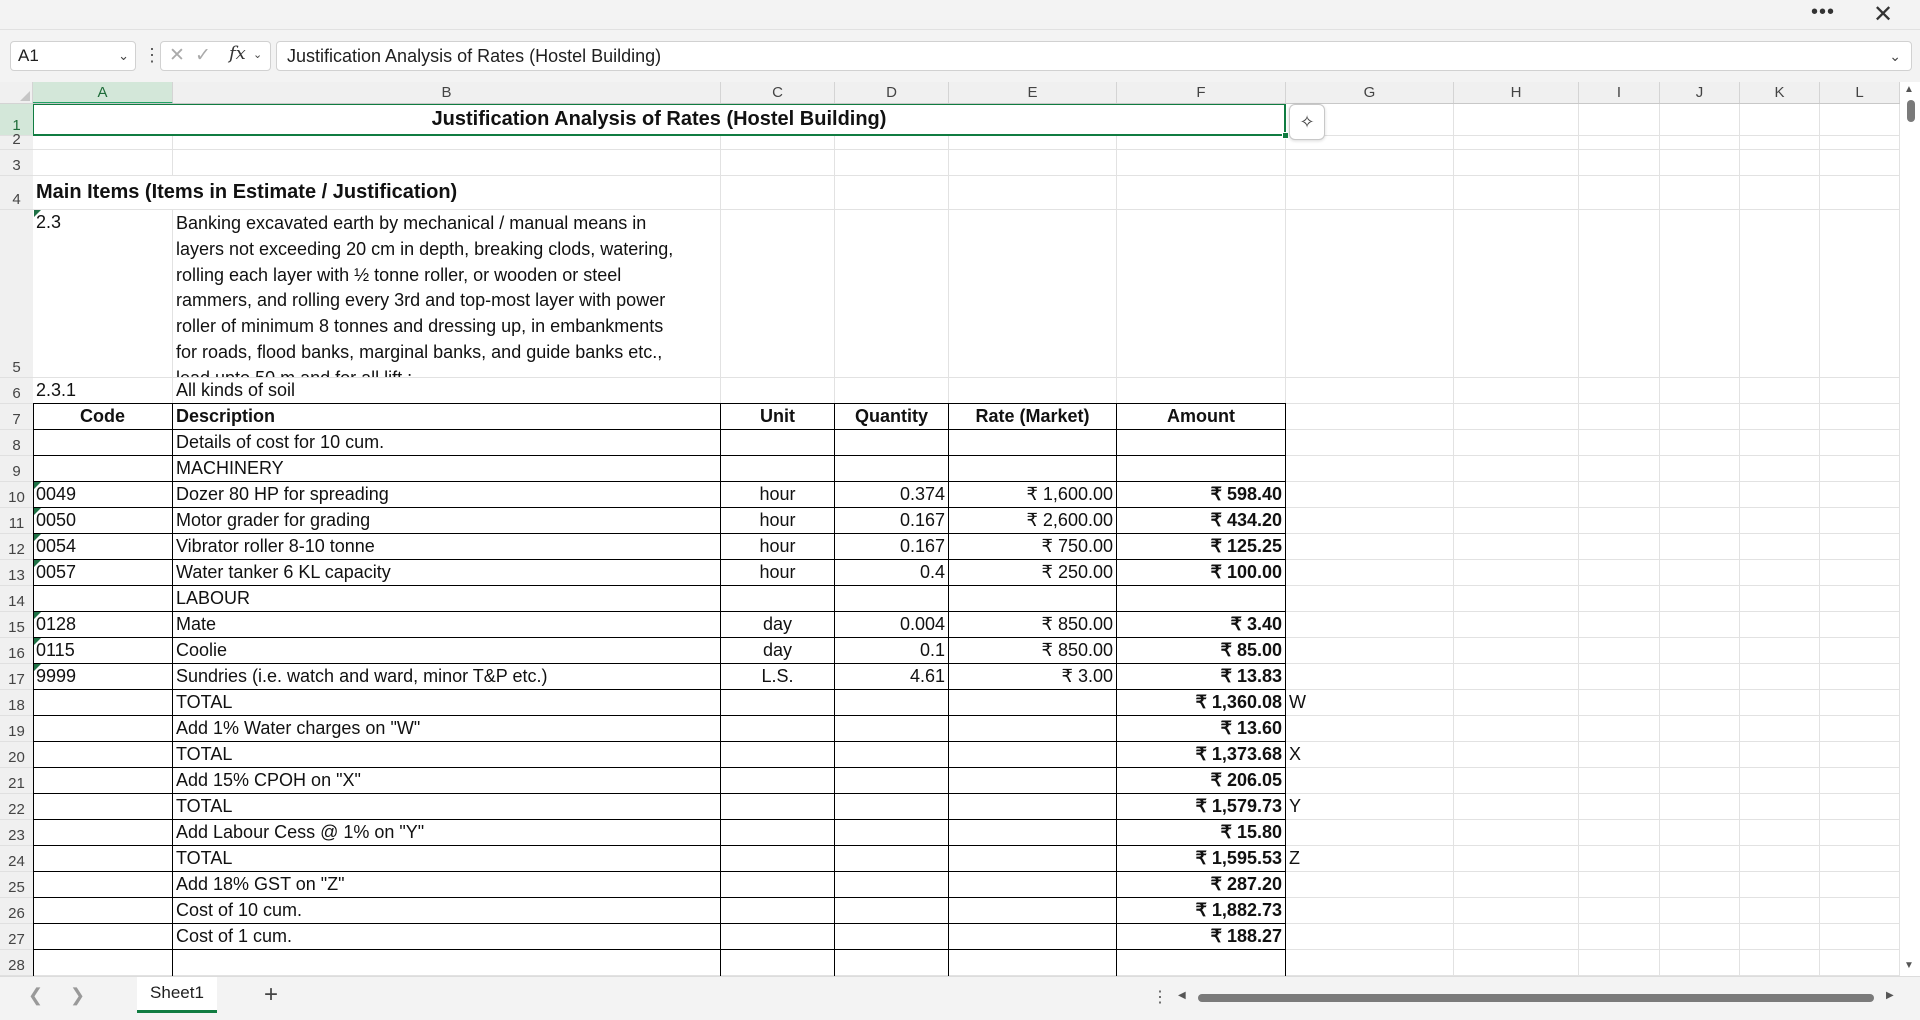 The height and width of the screenshot is (1020, 1920). What do you see at coordinates (446, 468) in the screenshot?
I see `cell-description: MACHINERY` at bounding box center [446, 468].